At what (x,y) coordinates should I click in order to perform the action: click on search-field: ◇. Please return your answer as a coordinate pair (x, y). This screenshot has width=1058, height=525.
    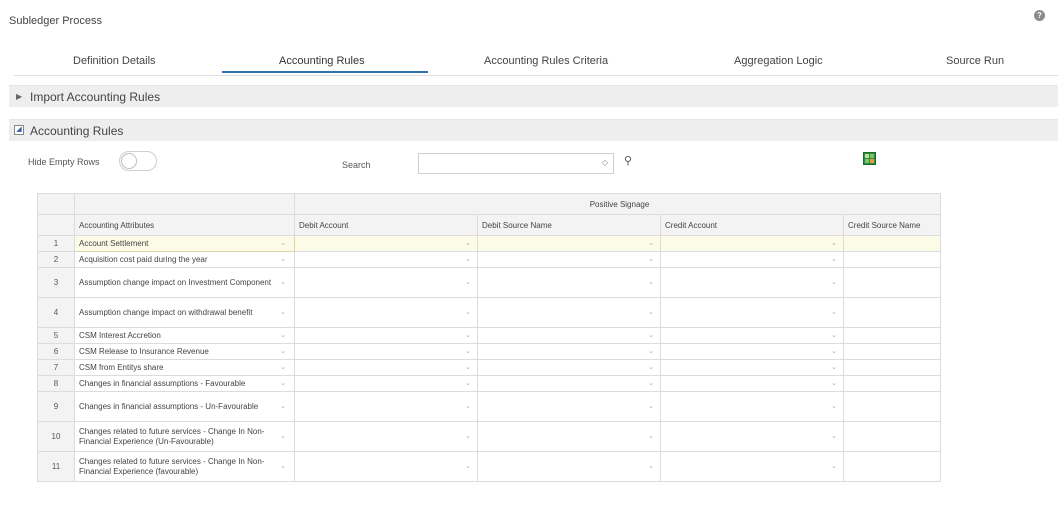
    Looking at the image, I should click on (516, 163).